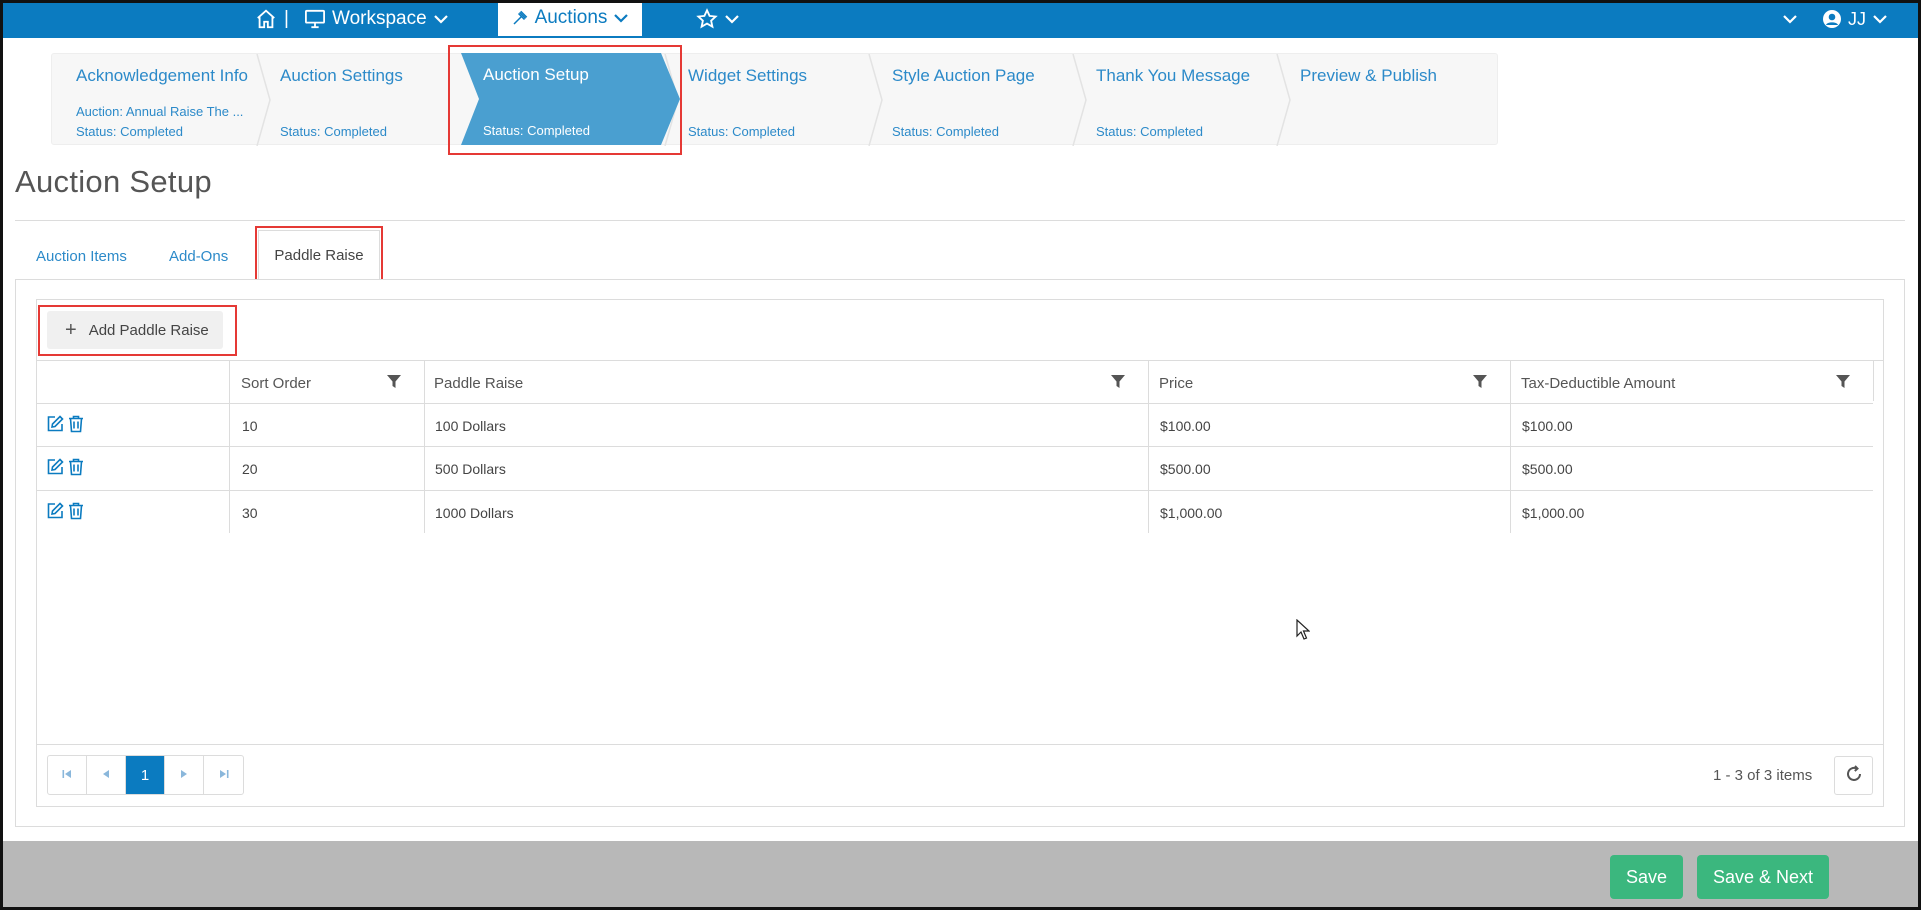 The image size is (1921, 910). What do you see at coordinates (1174, 100) in the screenshot?
I see `wizard-step-thank-you-message: Thank You Message Status: Completed` at bounding box center [1174, 100].